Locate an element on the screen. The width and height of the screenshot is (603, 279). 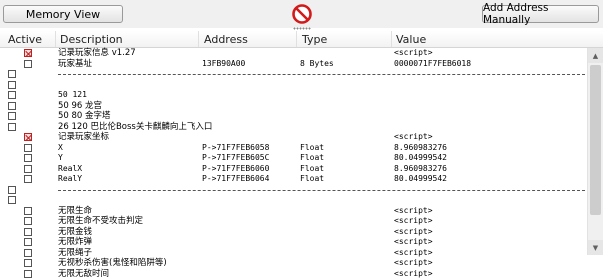
description-cell: 无限无敌时间 is located at coordinates (83, 274).